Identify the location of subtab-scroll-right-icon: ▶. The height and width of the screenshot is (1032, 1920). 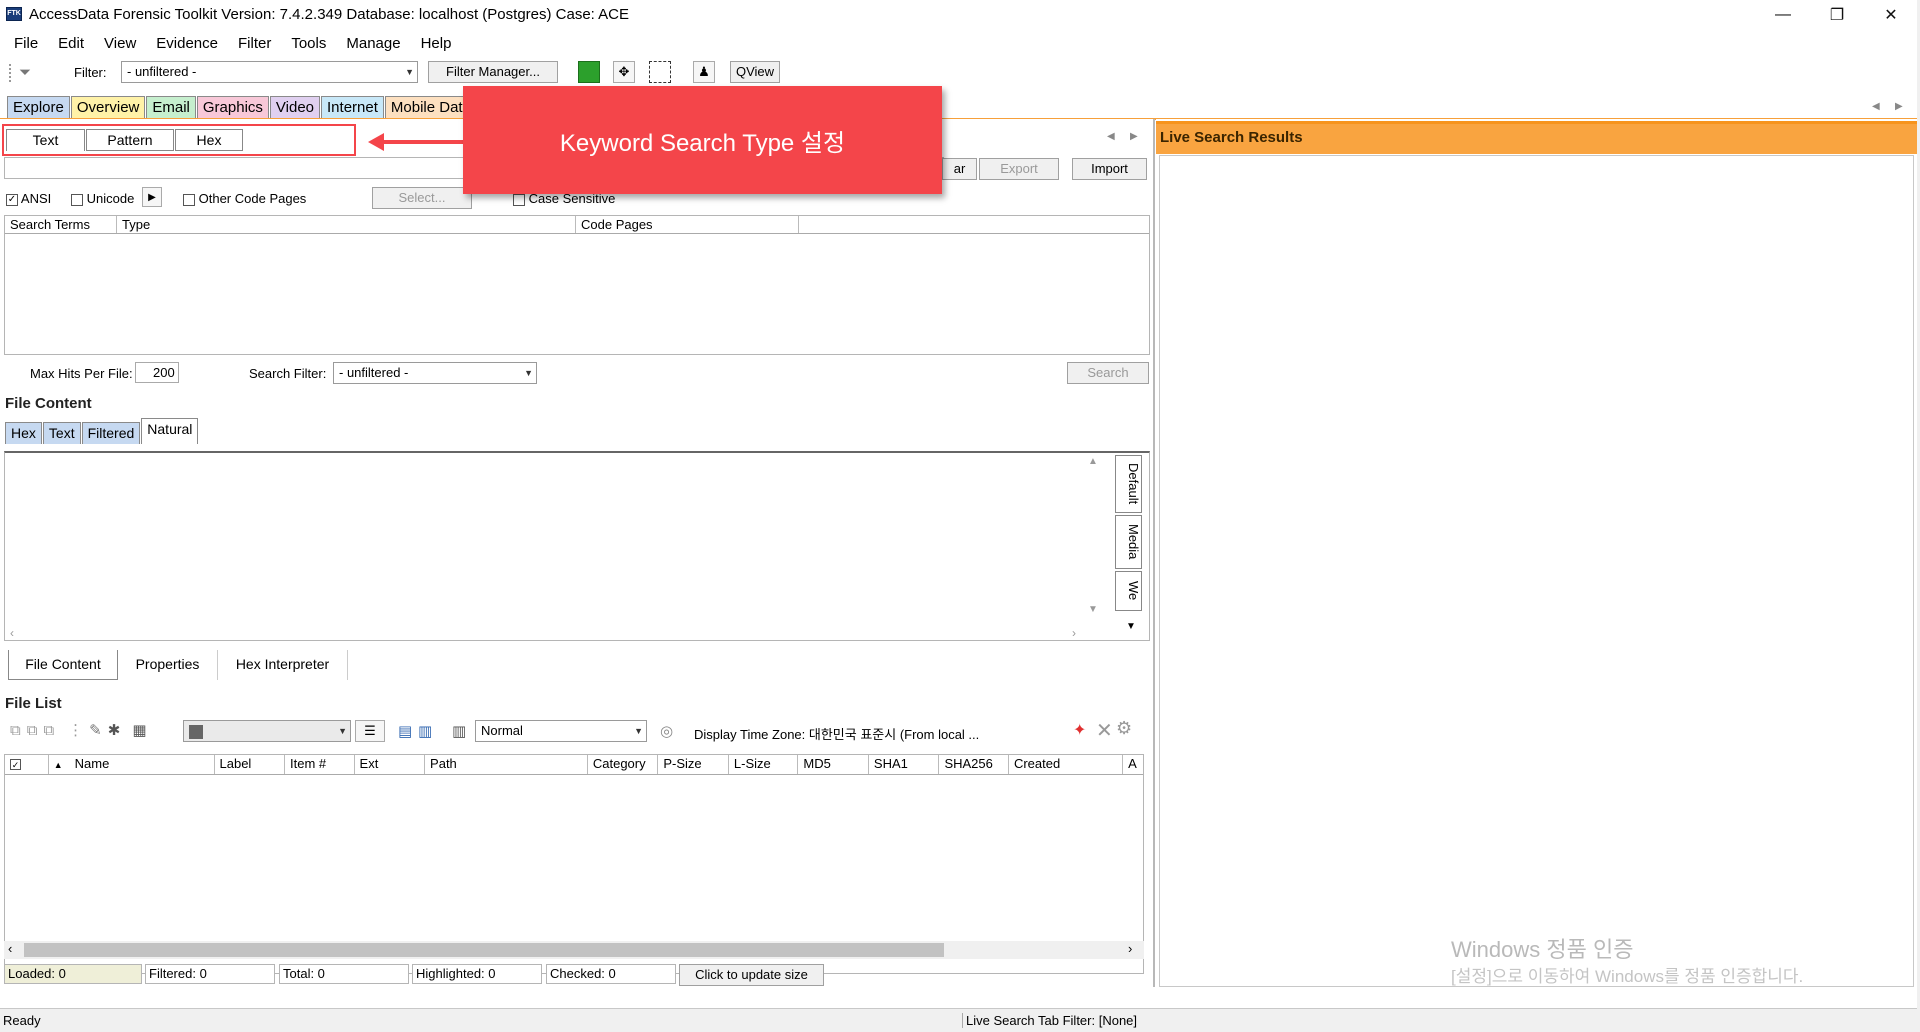
(1134, 136).